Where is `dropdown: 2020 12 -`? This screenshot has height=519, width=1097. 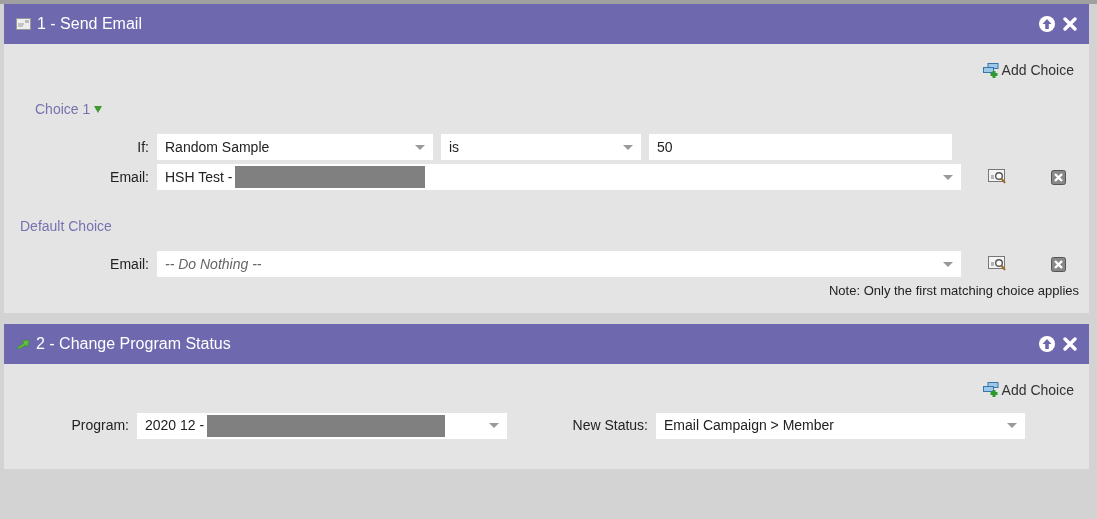 dropdown: 2020 12 - is located at coordinates (322, 425).